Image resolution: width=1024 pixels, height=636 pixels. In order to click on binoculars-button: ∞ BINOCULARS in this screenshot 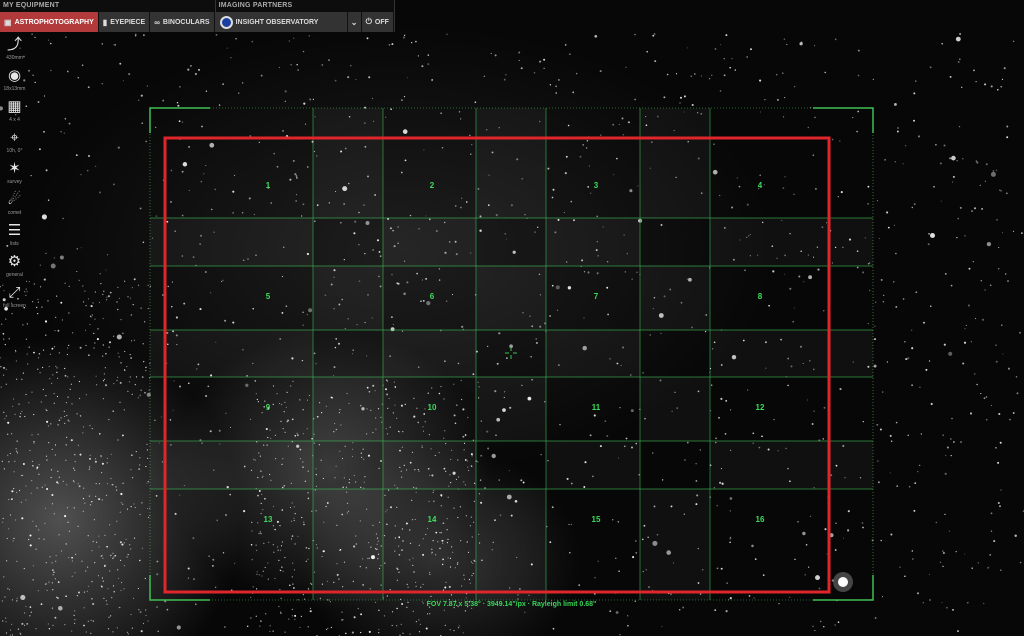, I will do `click(182, 22)`.